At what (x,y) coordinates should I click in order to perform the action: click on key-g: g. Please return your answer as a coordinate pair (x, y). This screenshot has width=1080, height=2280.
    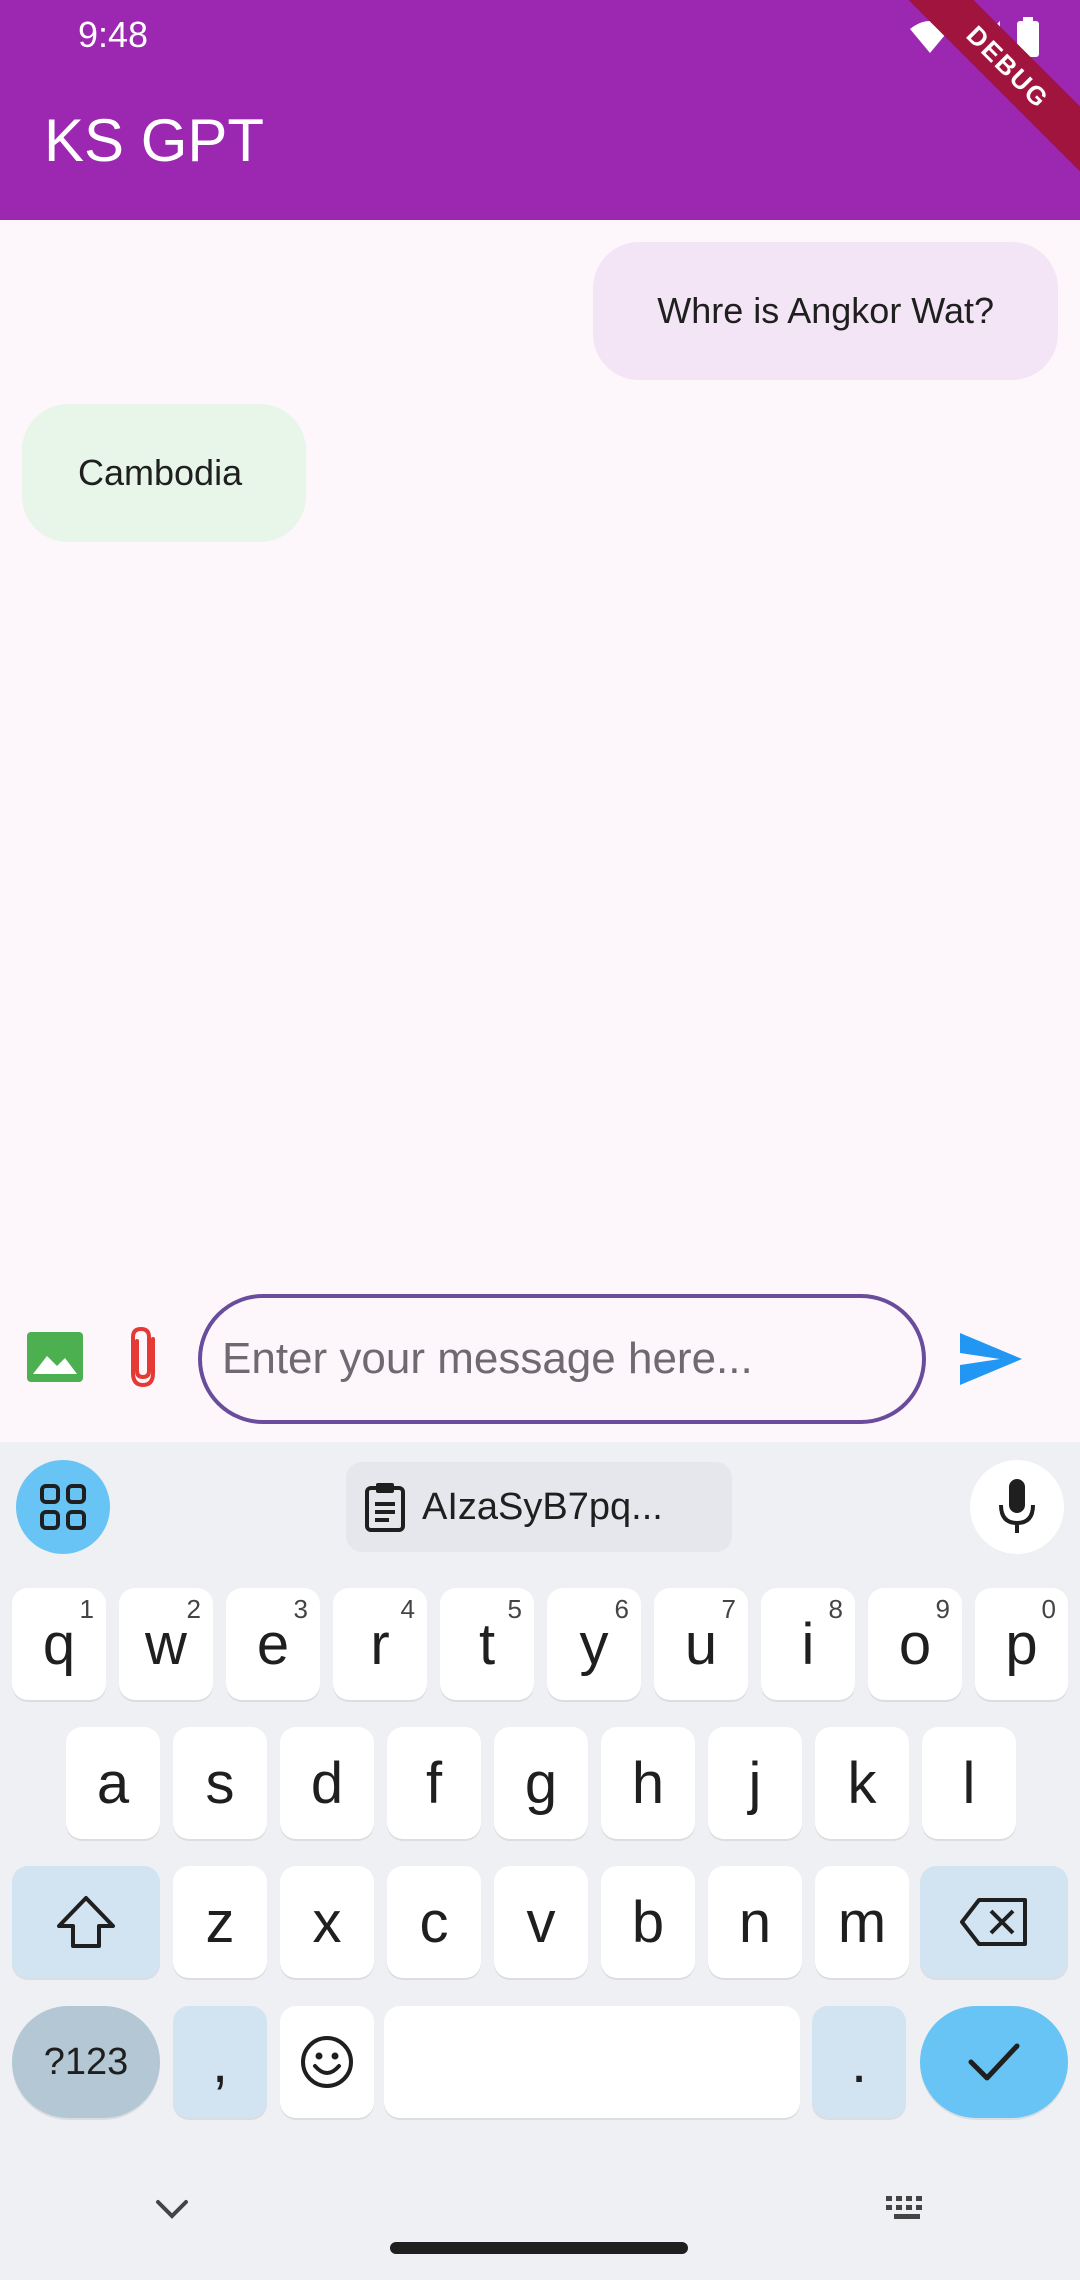
    Looking at the image, I should click on (541, 1783).